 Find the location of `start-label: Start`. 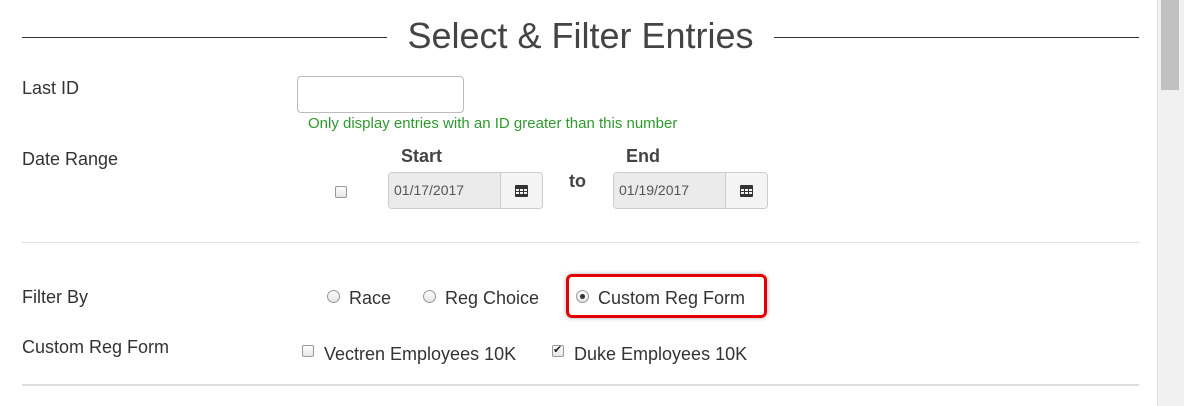

start-label: Start is located at coordinates (422, 156).